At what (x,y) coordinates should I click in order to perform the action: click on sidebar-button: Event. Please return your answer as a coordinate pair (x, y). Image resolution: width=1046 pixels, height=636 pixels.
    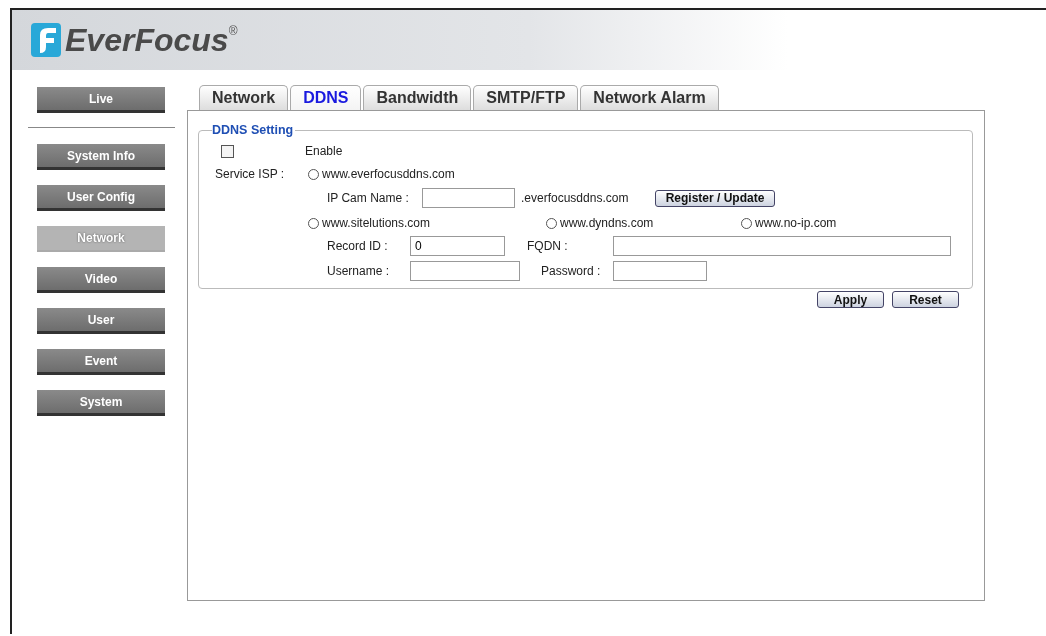
    Looking at the image, I should click on (101, 362).